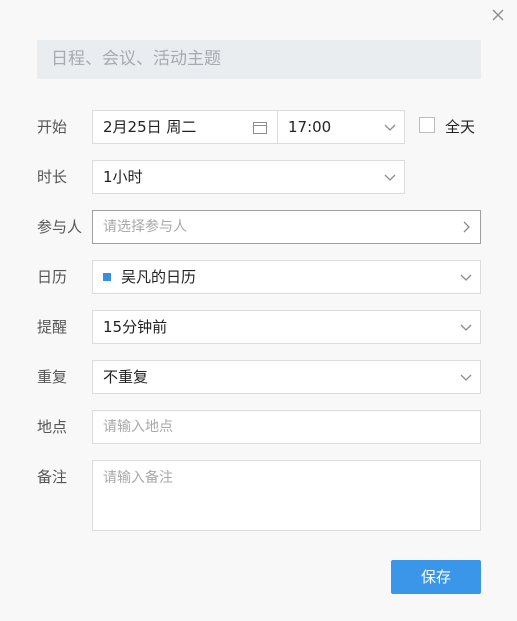 The image size is (517, 621). I want to click on repeat-label: 重复, so click(52, 377).